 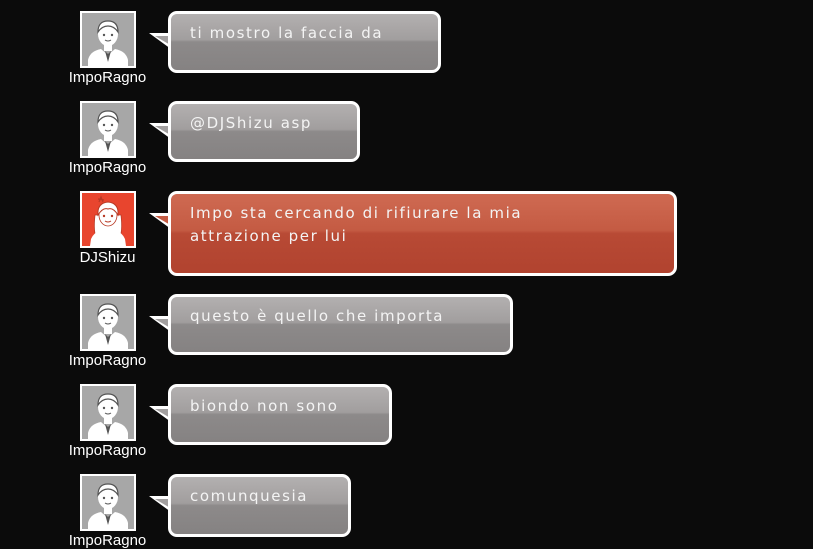 I want to click on message-bubble: biondo non sono, so click(x=280, y=414).